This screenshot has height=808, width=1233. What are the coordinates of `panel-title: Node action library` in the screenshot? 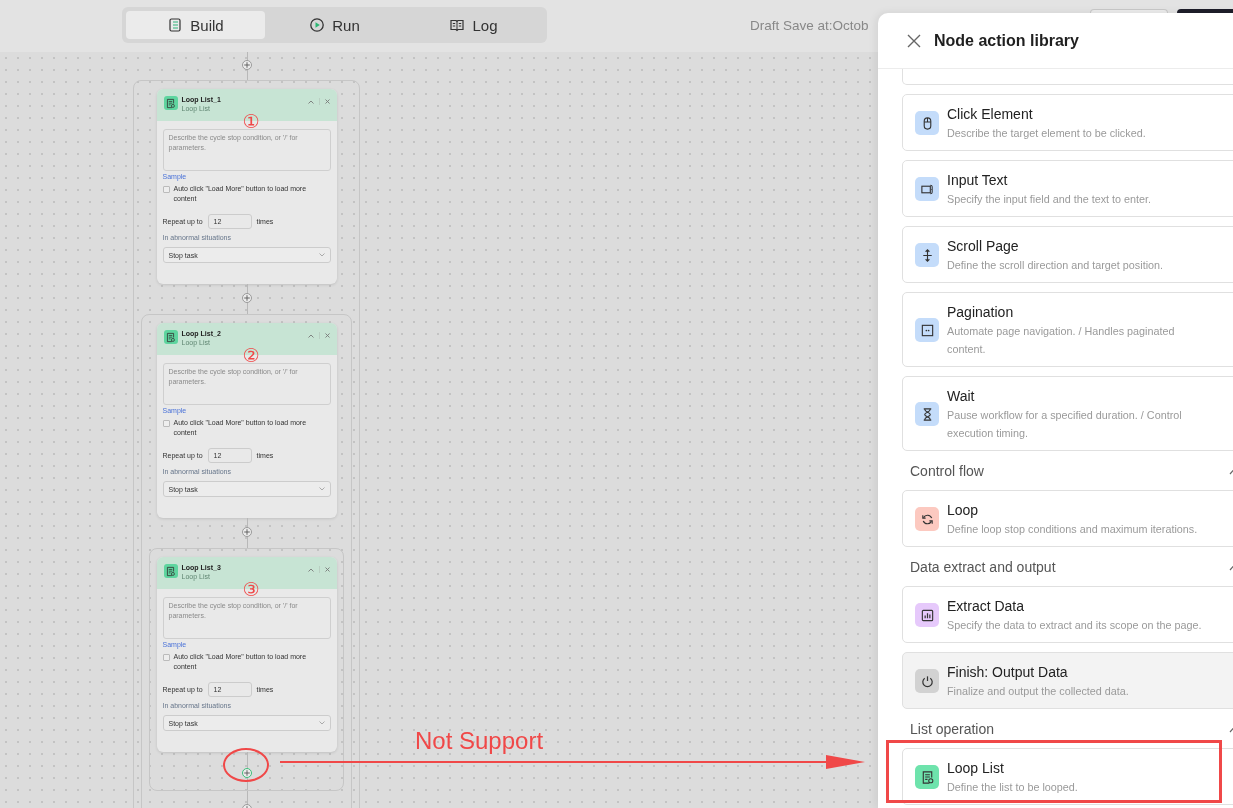 It's located at (1006, 40).